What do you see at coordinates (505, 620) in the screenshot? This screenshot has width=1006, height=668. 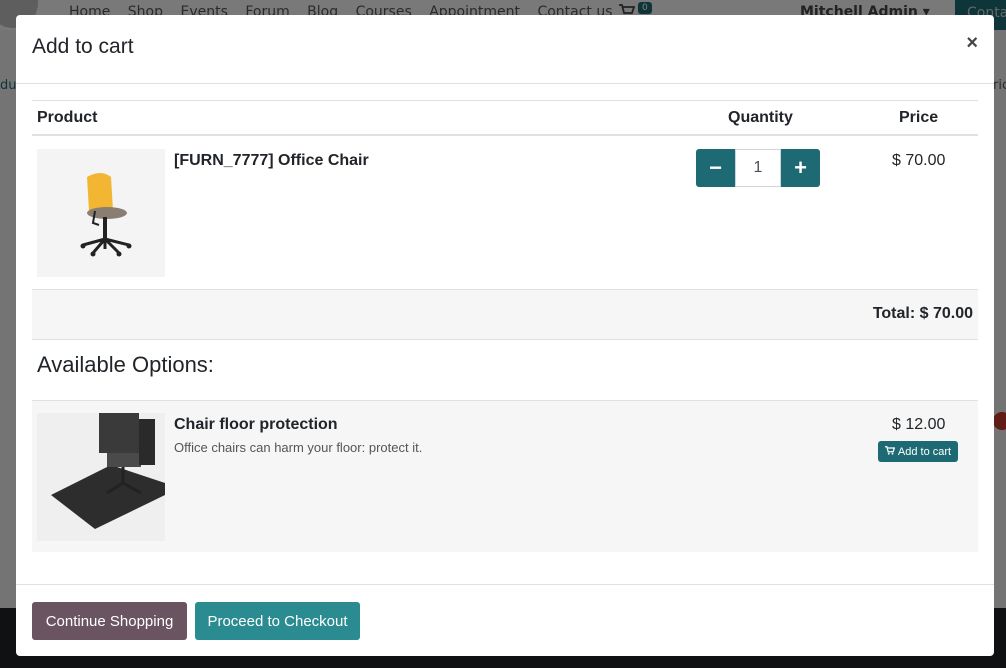 I see `modal-footer: Continue Shopping Proceed to Checkout` at bounding box center [505, 620].